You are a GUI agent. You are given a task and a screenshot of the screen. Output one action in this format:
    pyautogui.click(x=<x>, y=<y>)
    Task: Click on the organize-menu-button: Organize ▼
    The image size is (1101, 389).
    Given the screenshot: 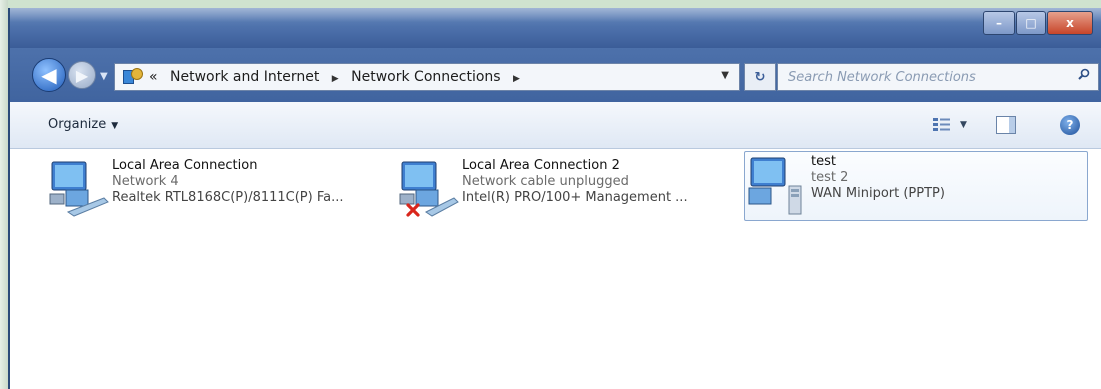 What is the action you would take?
    pyautogui.click(x=83, y=124)
    